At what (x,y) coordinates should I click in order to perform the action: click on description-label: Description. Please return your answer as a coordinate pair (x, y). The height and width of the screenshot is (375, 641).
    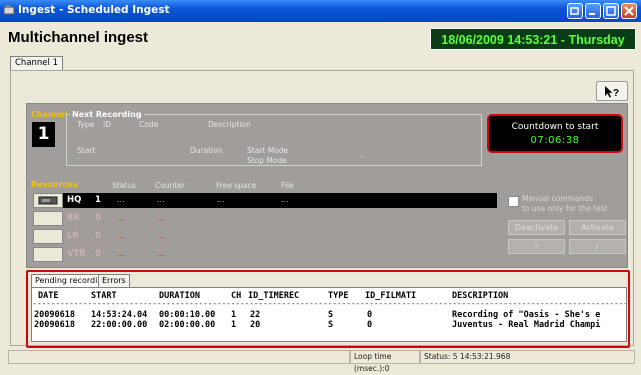
    Looking at the image, I should click on (229, 124).